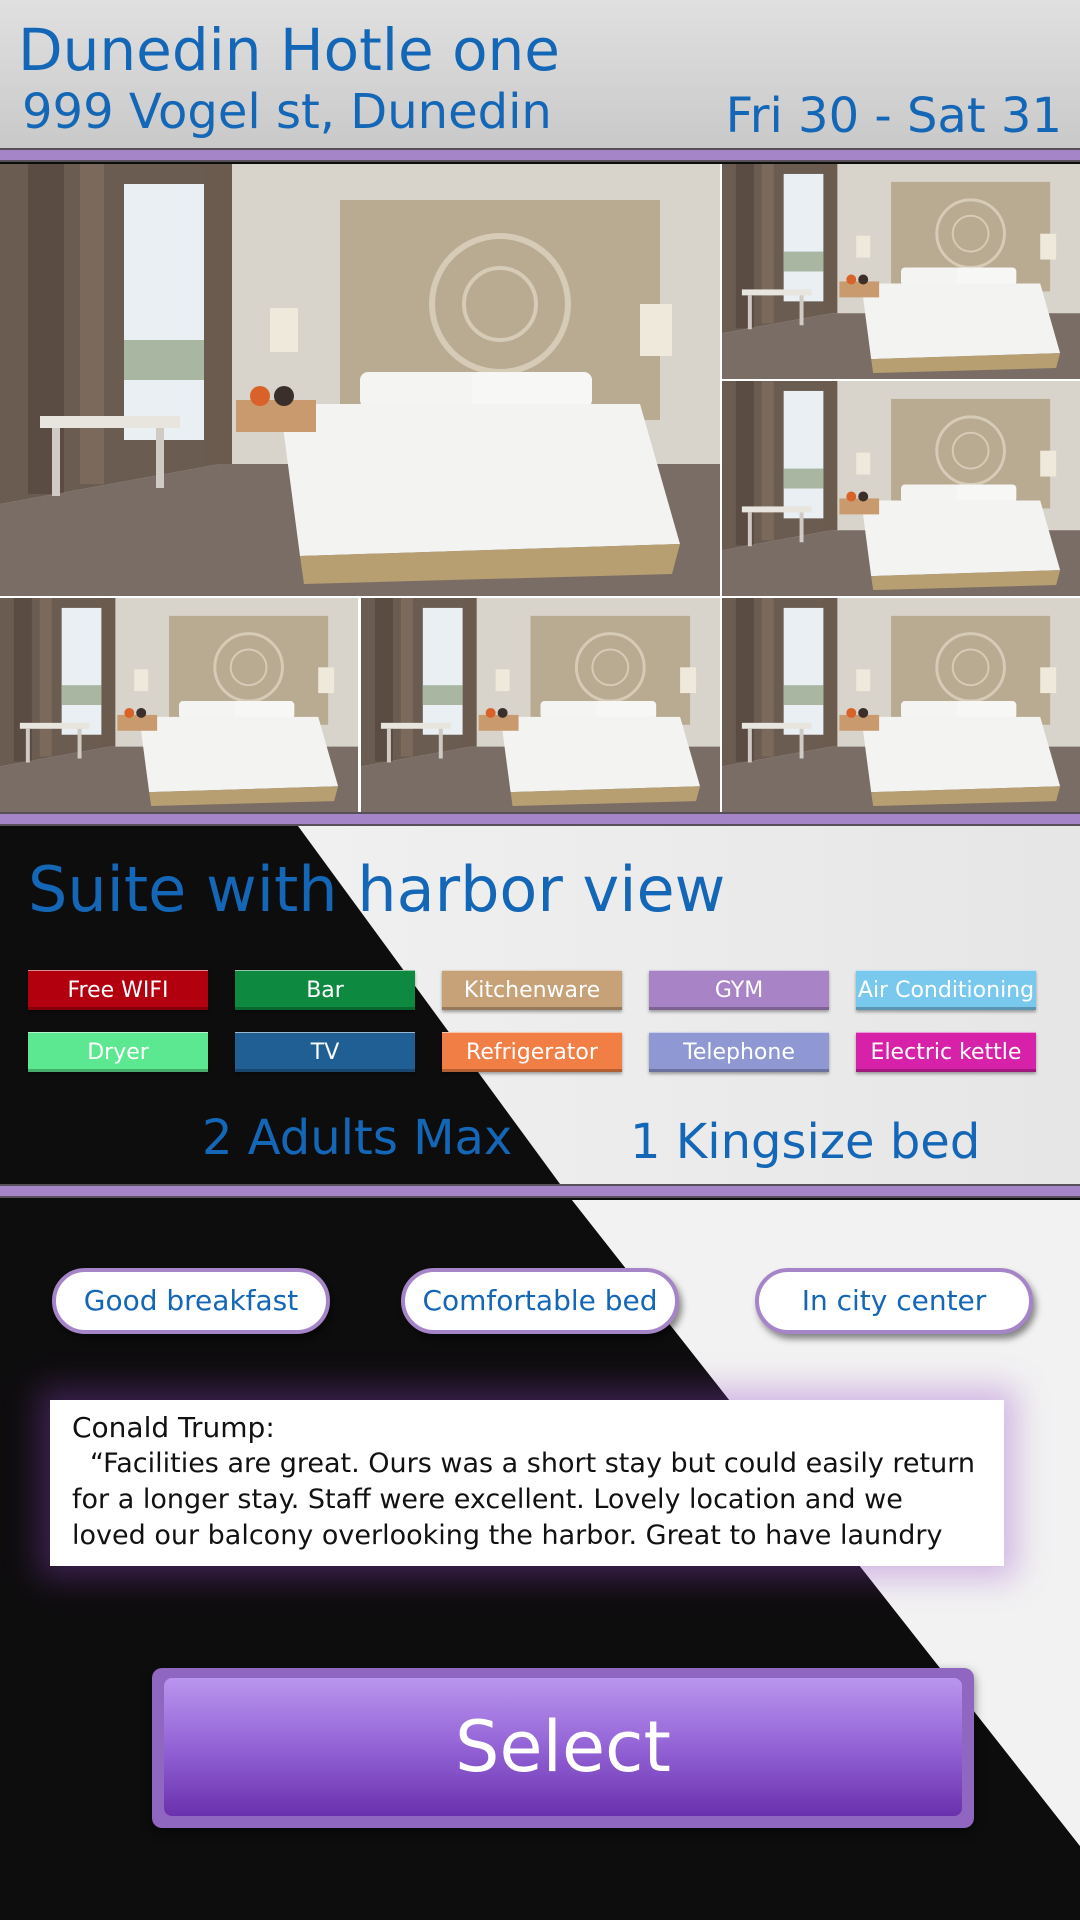  What do you see at coordinates (191, 1301) in the screenshot?
I see `review-tag: Good breakfast` at bounding box center [191, 1301].